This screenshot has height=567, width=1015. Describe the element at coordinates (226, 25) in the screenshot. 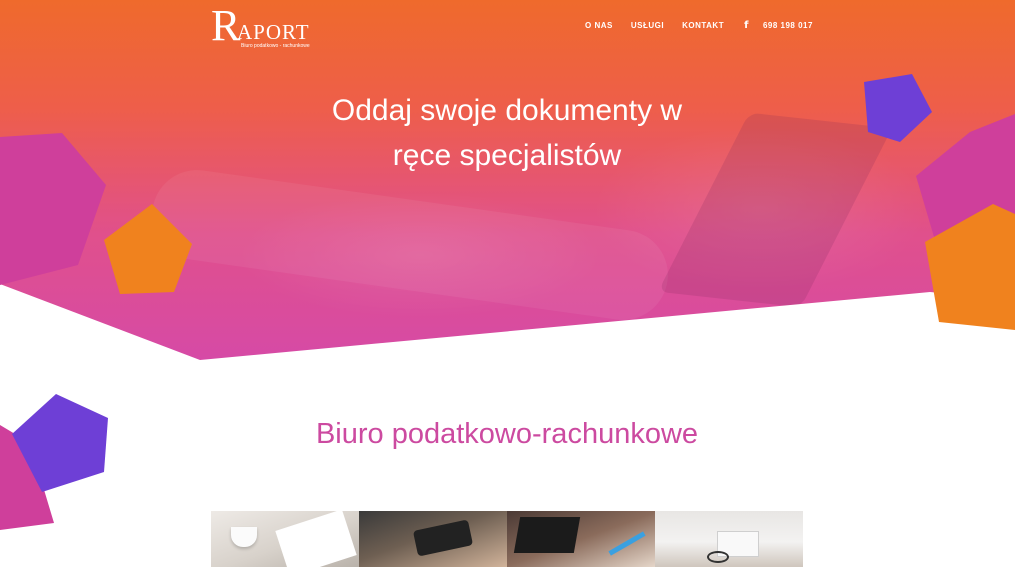

I see `logo-initial: R` at that location.